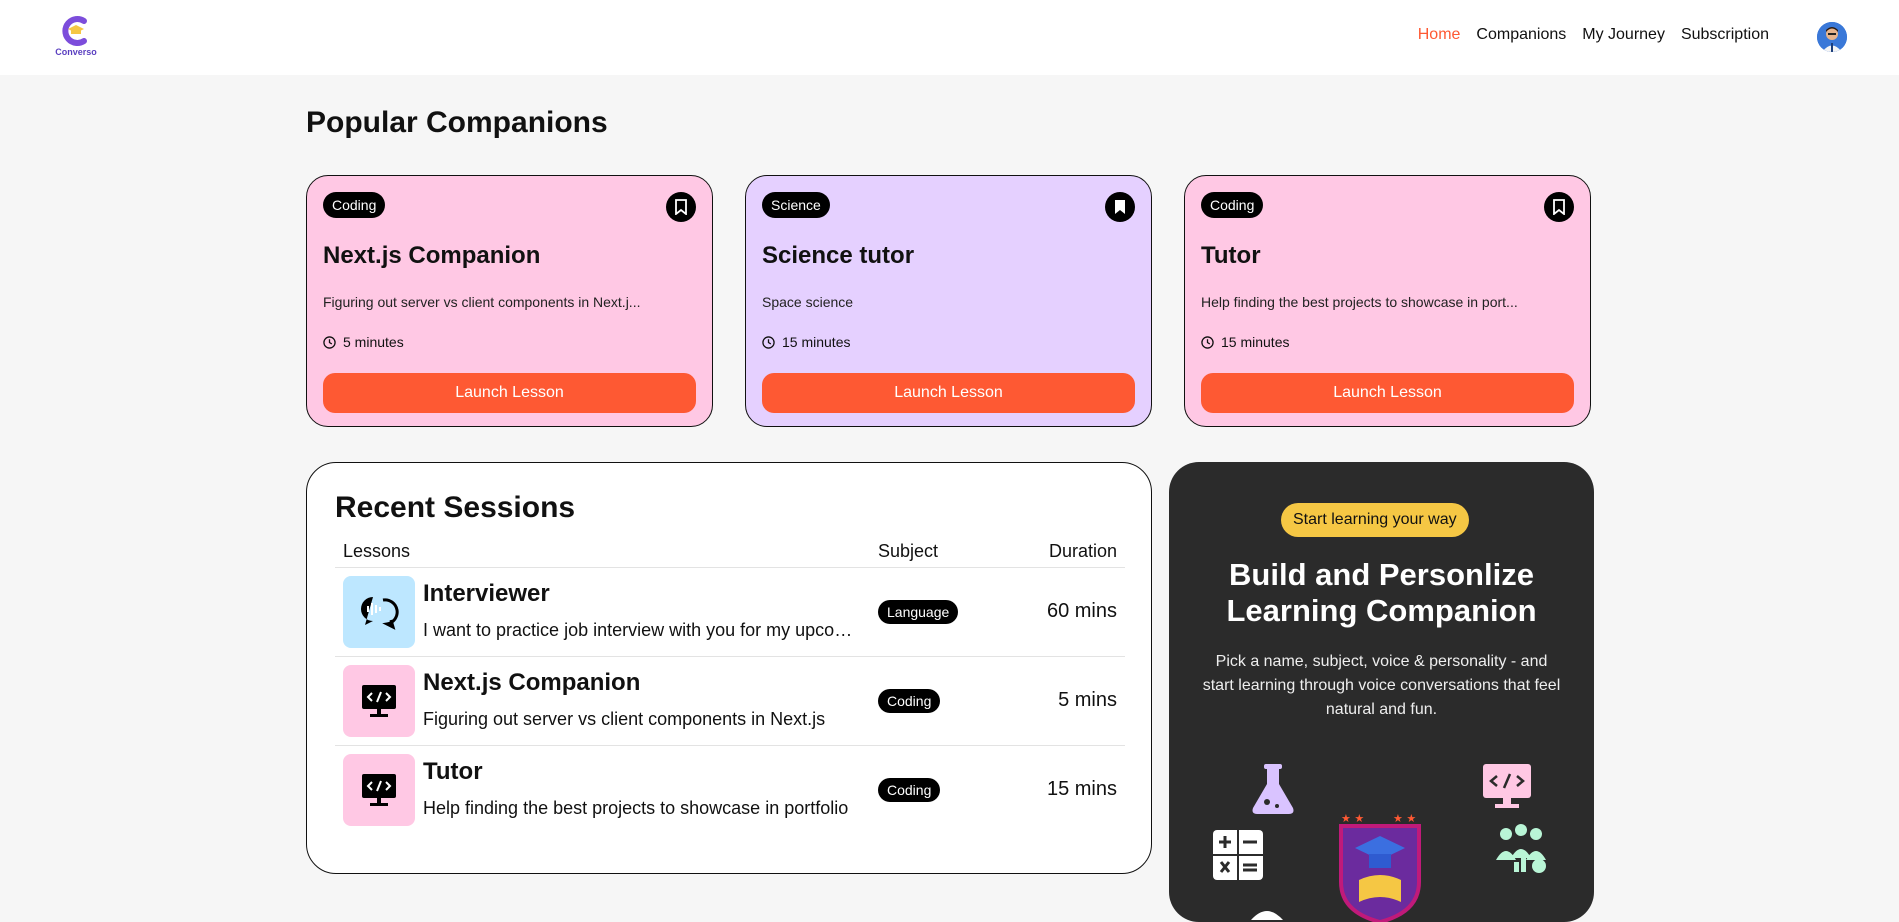 The width and height of the screenshot is (1899, 922). I want to click on session-duration: 60 mins, so click(1081, 611).